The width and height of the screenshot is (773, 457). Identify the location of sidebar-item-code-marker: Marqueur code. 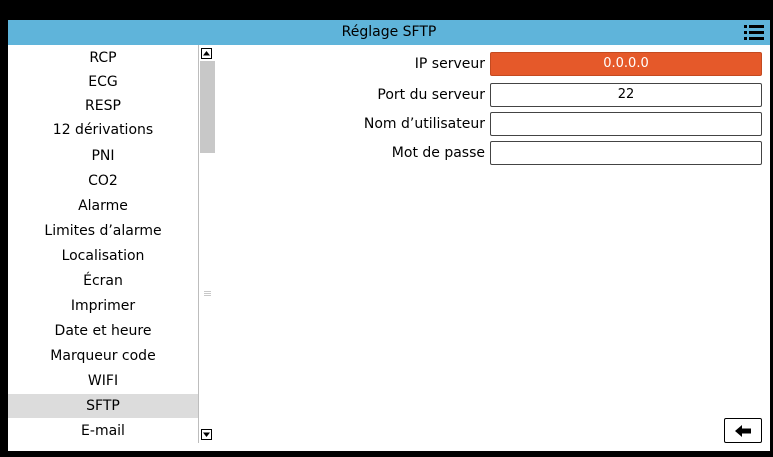
(103, 356).